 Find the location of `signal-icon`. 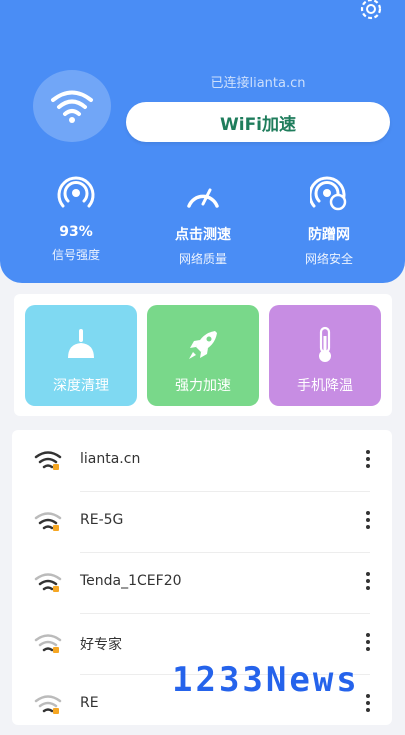

signal-icon is located at coordinates (76, 192).